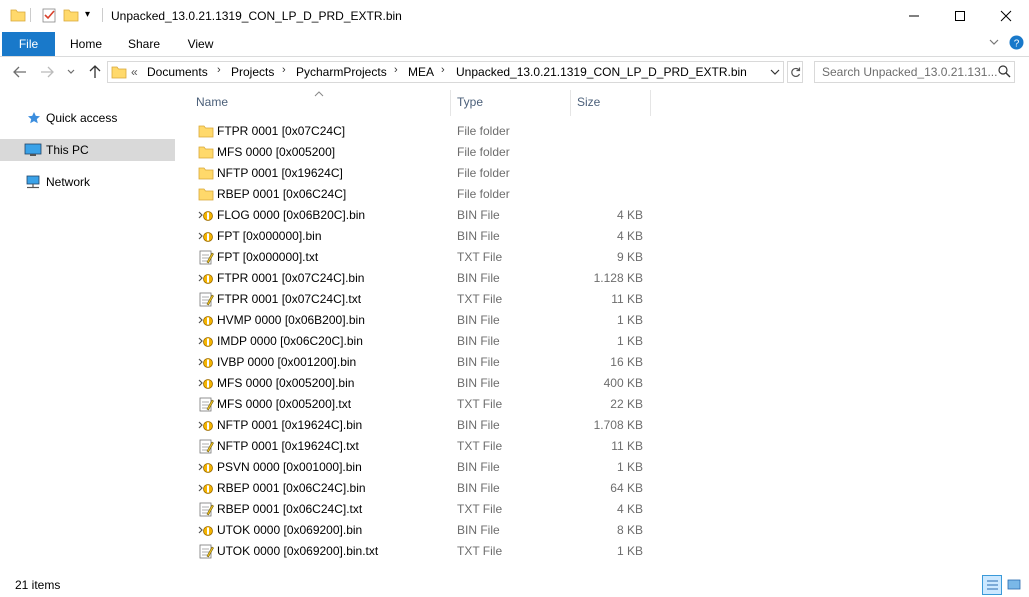 The height and width of the screenshot is (597, 1029). Describe the element at coordinates (290, 341) in the screenshot. I see `file-name: IMDP 0000 [0x06C20C].bin` at that location.